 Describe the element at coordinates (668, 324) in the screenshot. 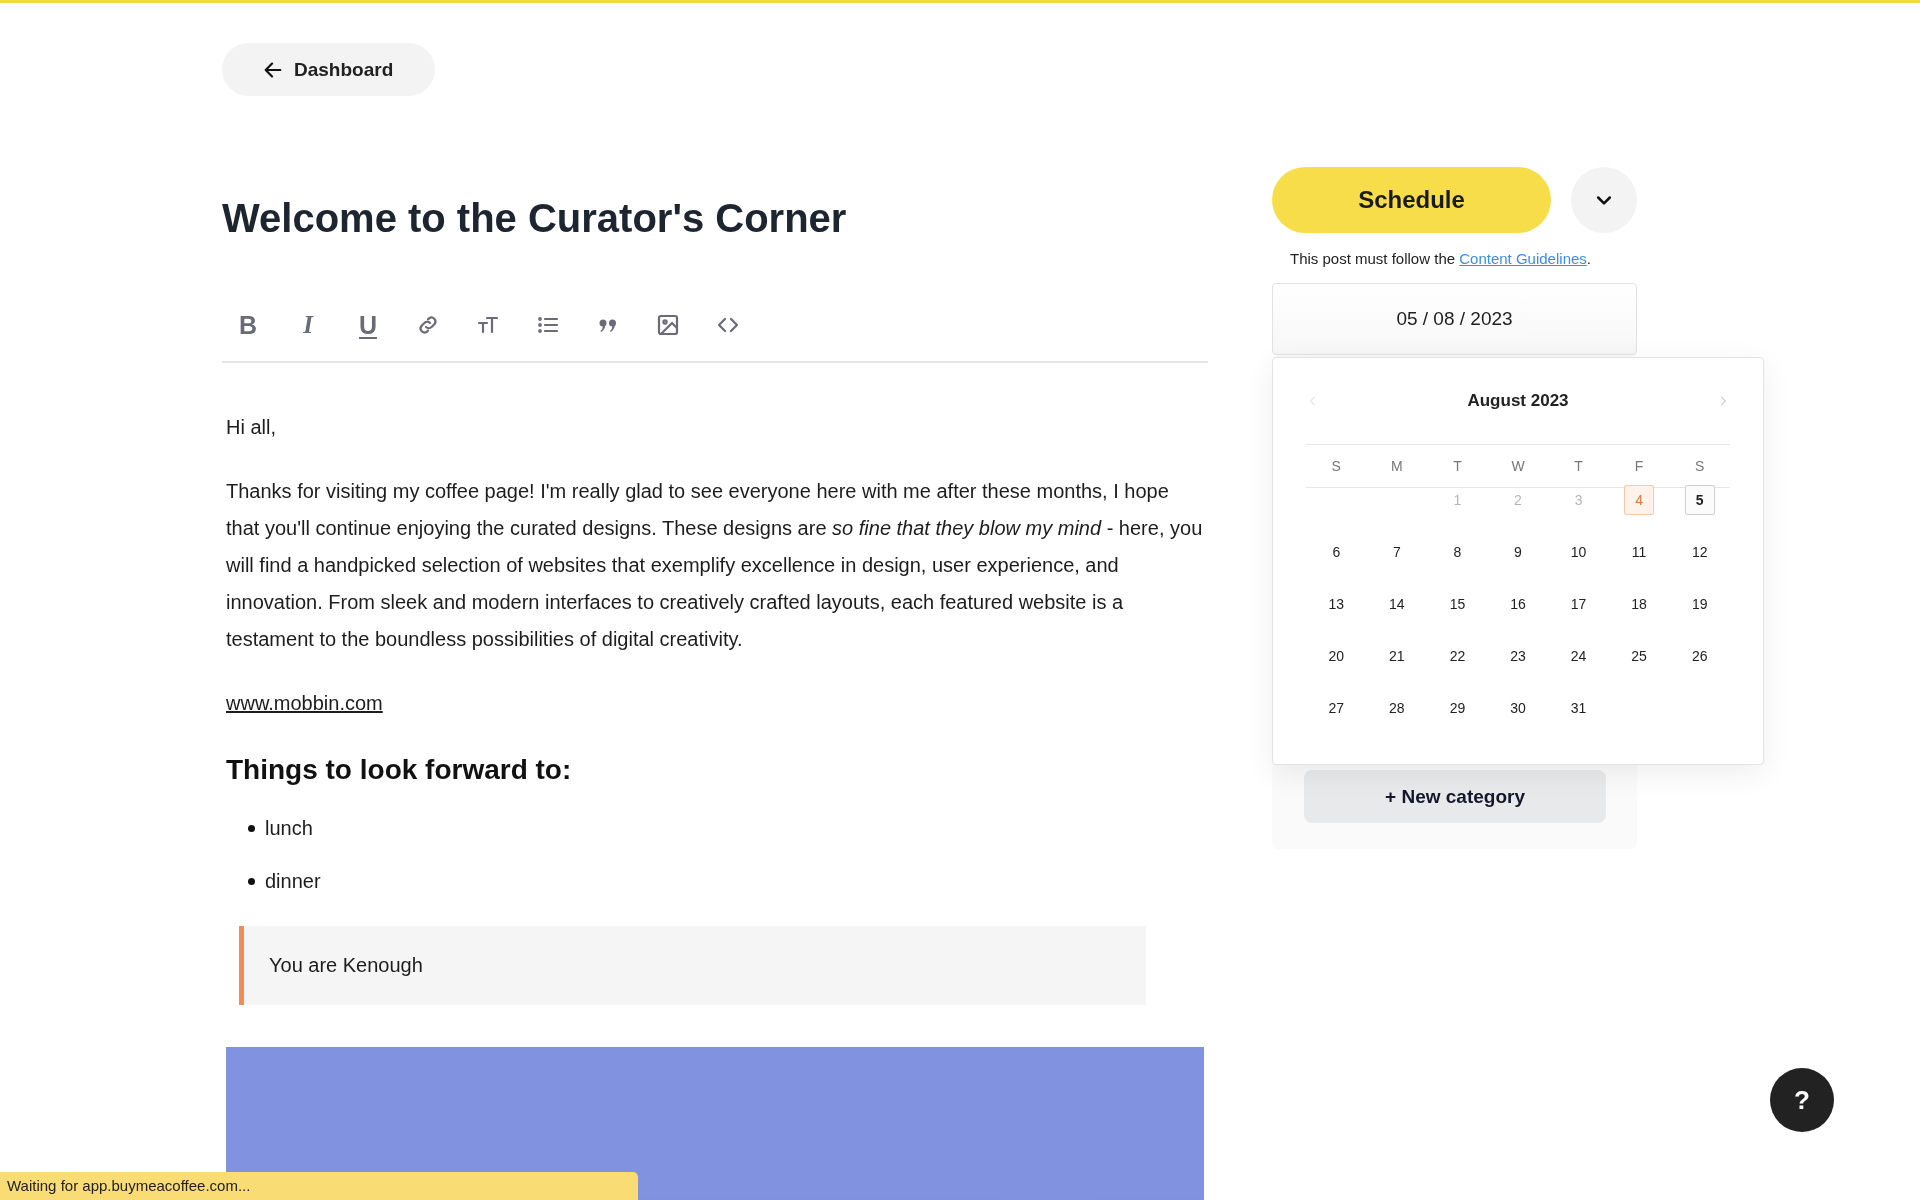

I see `image-icon` at that location.